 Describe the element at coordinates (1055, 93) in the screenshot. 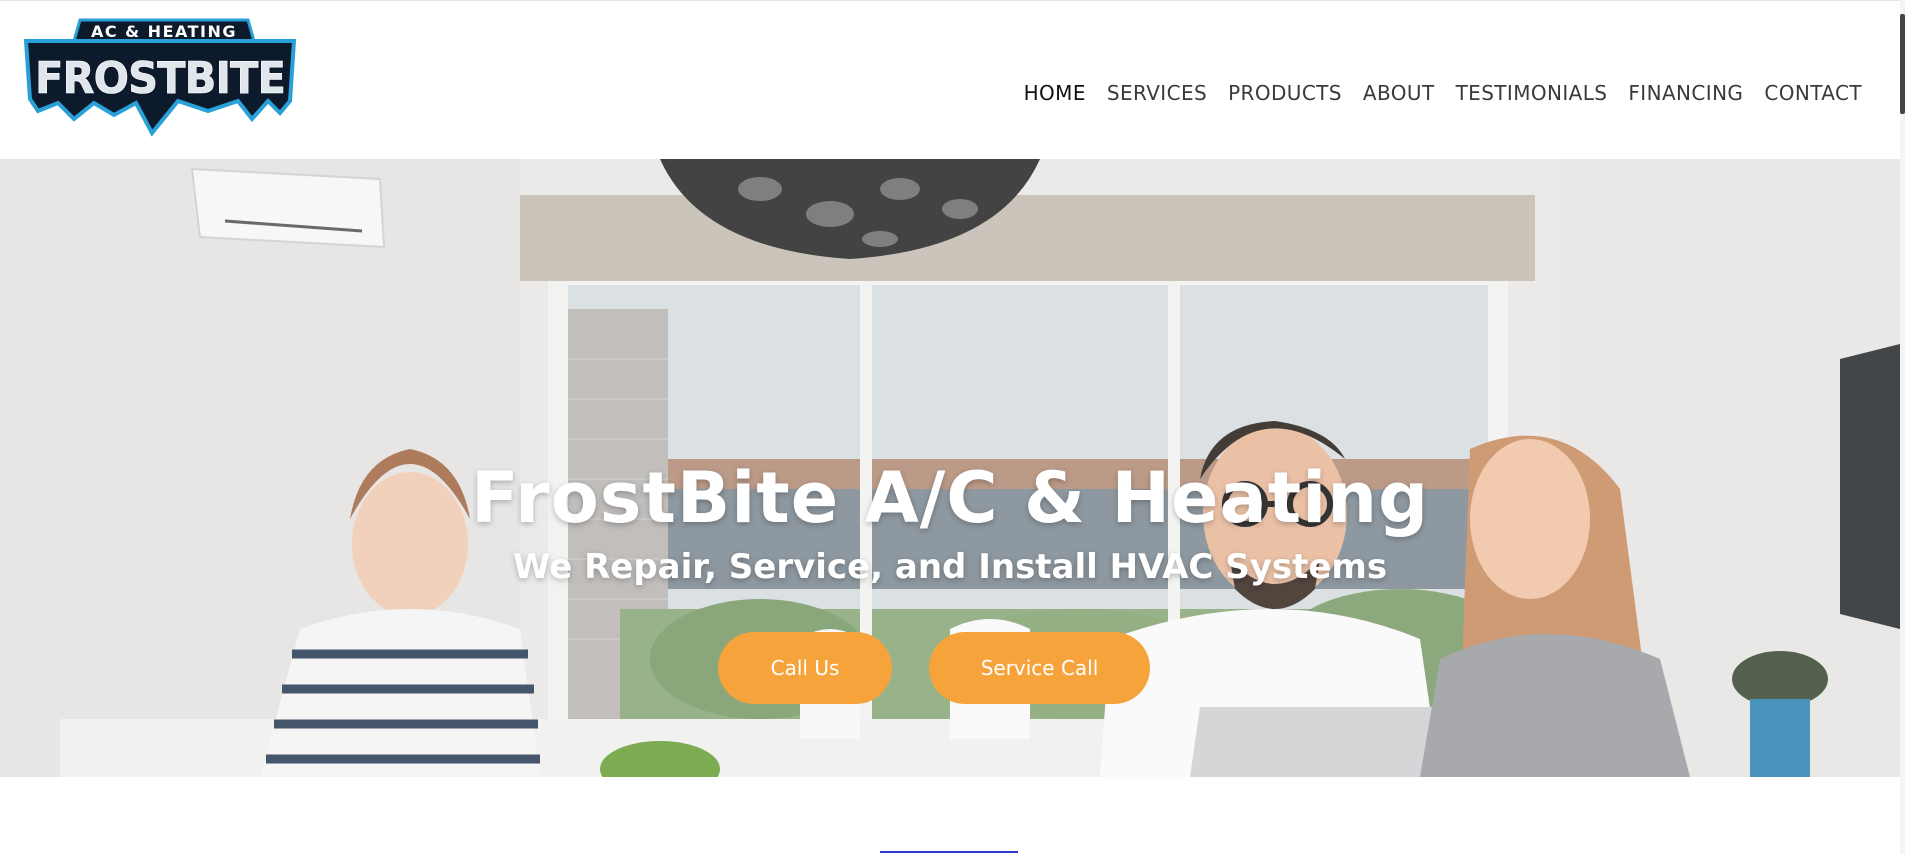

I see `nav-home: HOME` at that location.